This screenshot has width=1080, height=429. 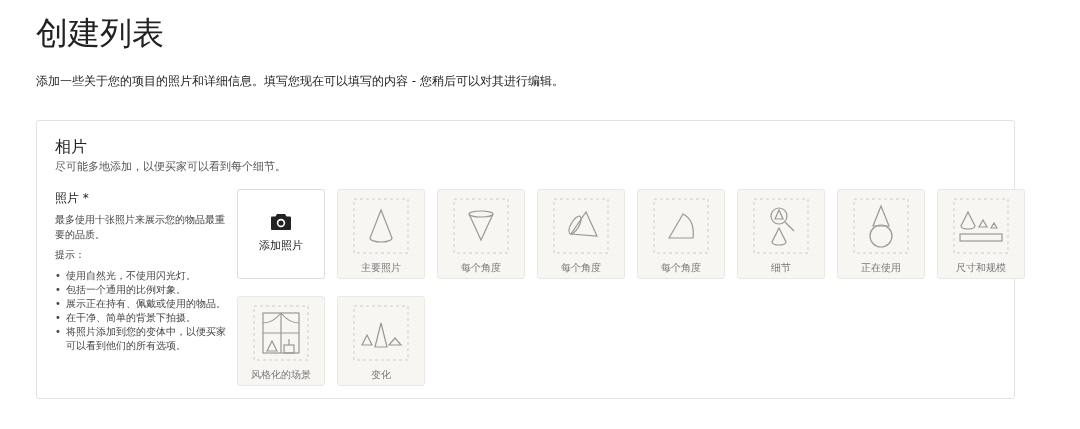 I want to click on camera-icon, so click(x=281, y=222).